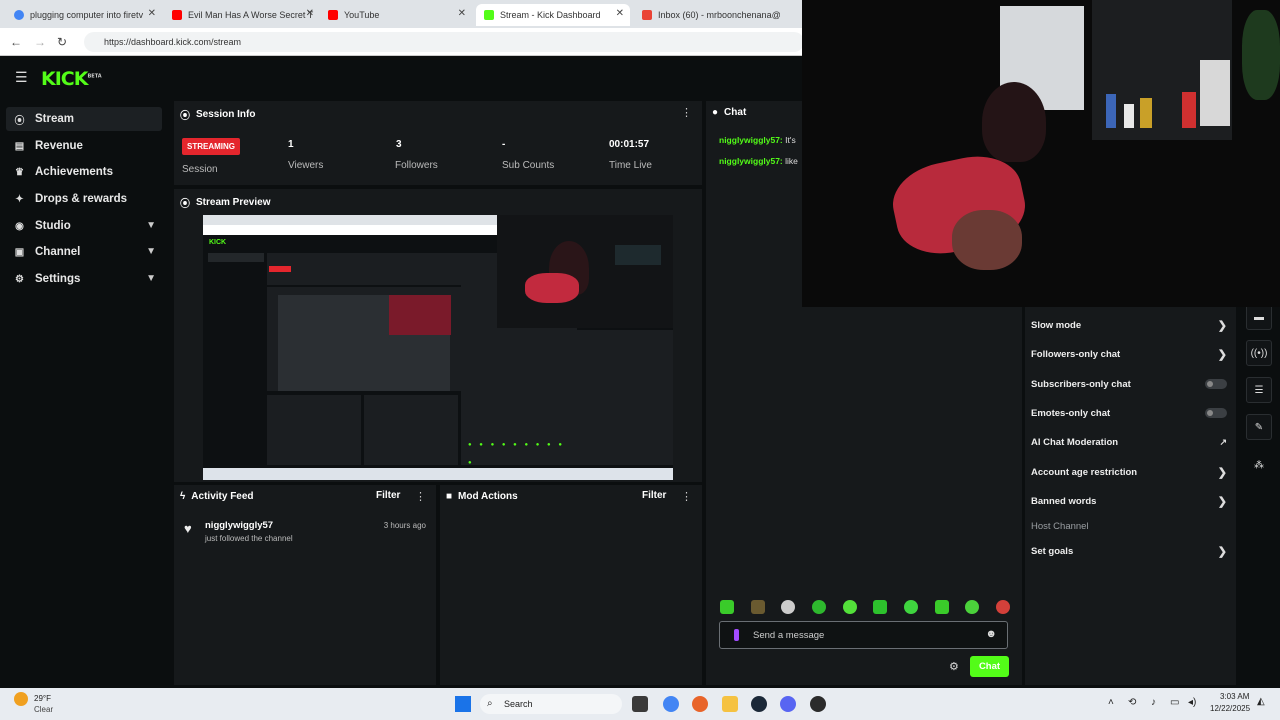 This screenshot has height=720, width=1280. I want to click on revenue-icon: ▤, so click(19, 146).